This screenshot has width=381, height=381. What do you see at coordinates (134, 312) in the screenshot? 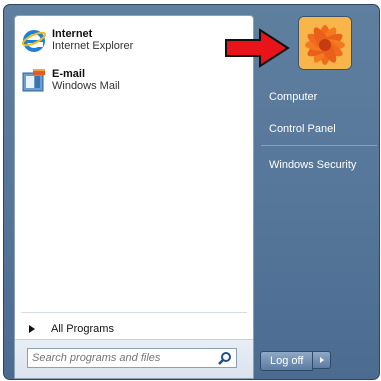
I see `programs-divider` at bounding box center [134, 312].